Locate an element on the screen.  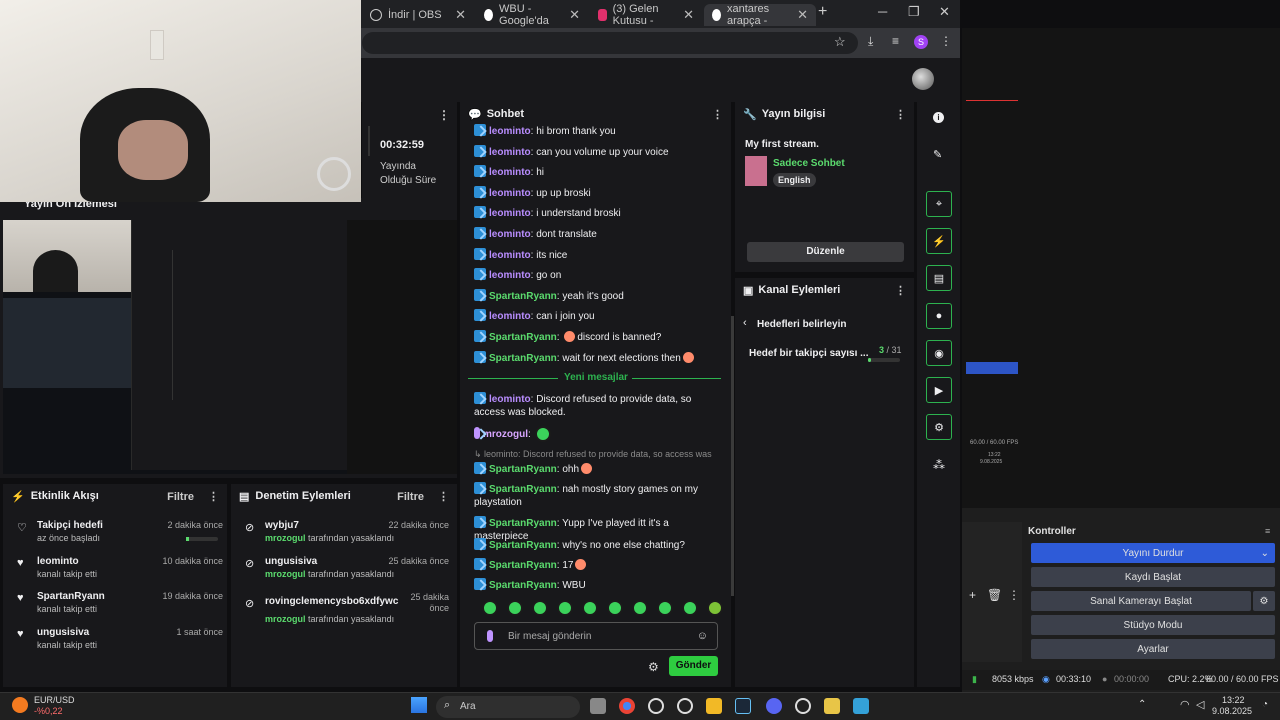
close-window-button: ✕ is located at coordinates (944, 12).